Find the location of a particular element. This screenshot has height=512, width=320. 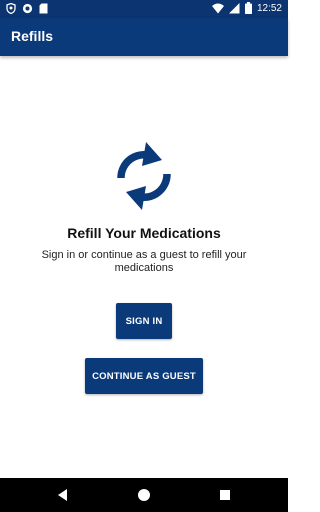

status-right-icons: 12:52 is located at coordinates (246, 8).